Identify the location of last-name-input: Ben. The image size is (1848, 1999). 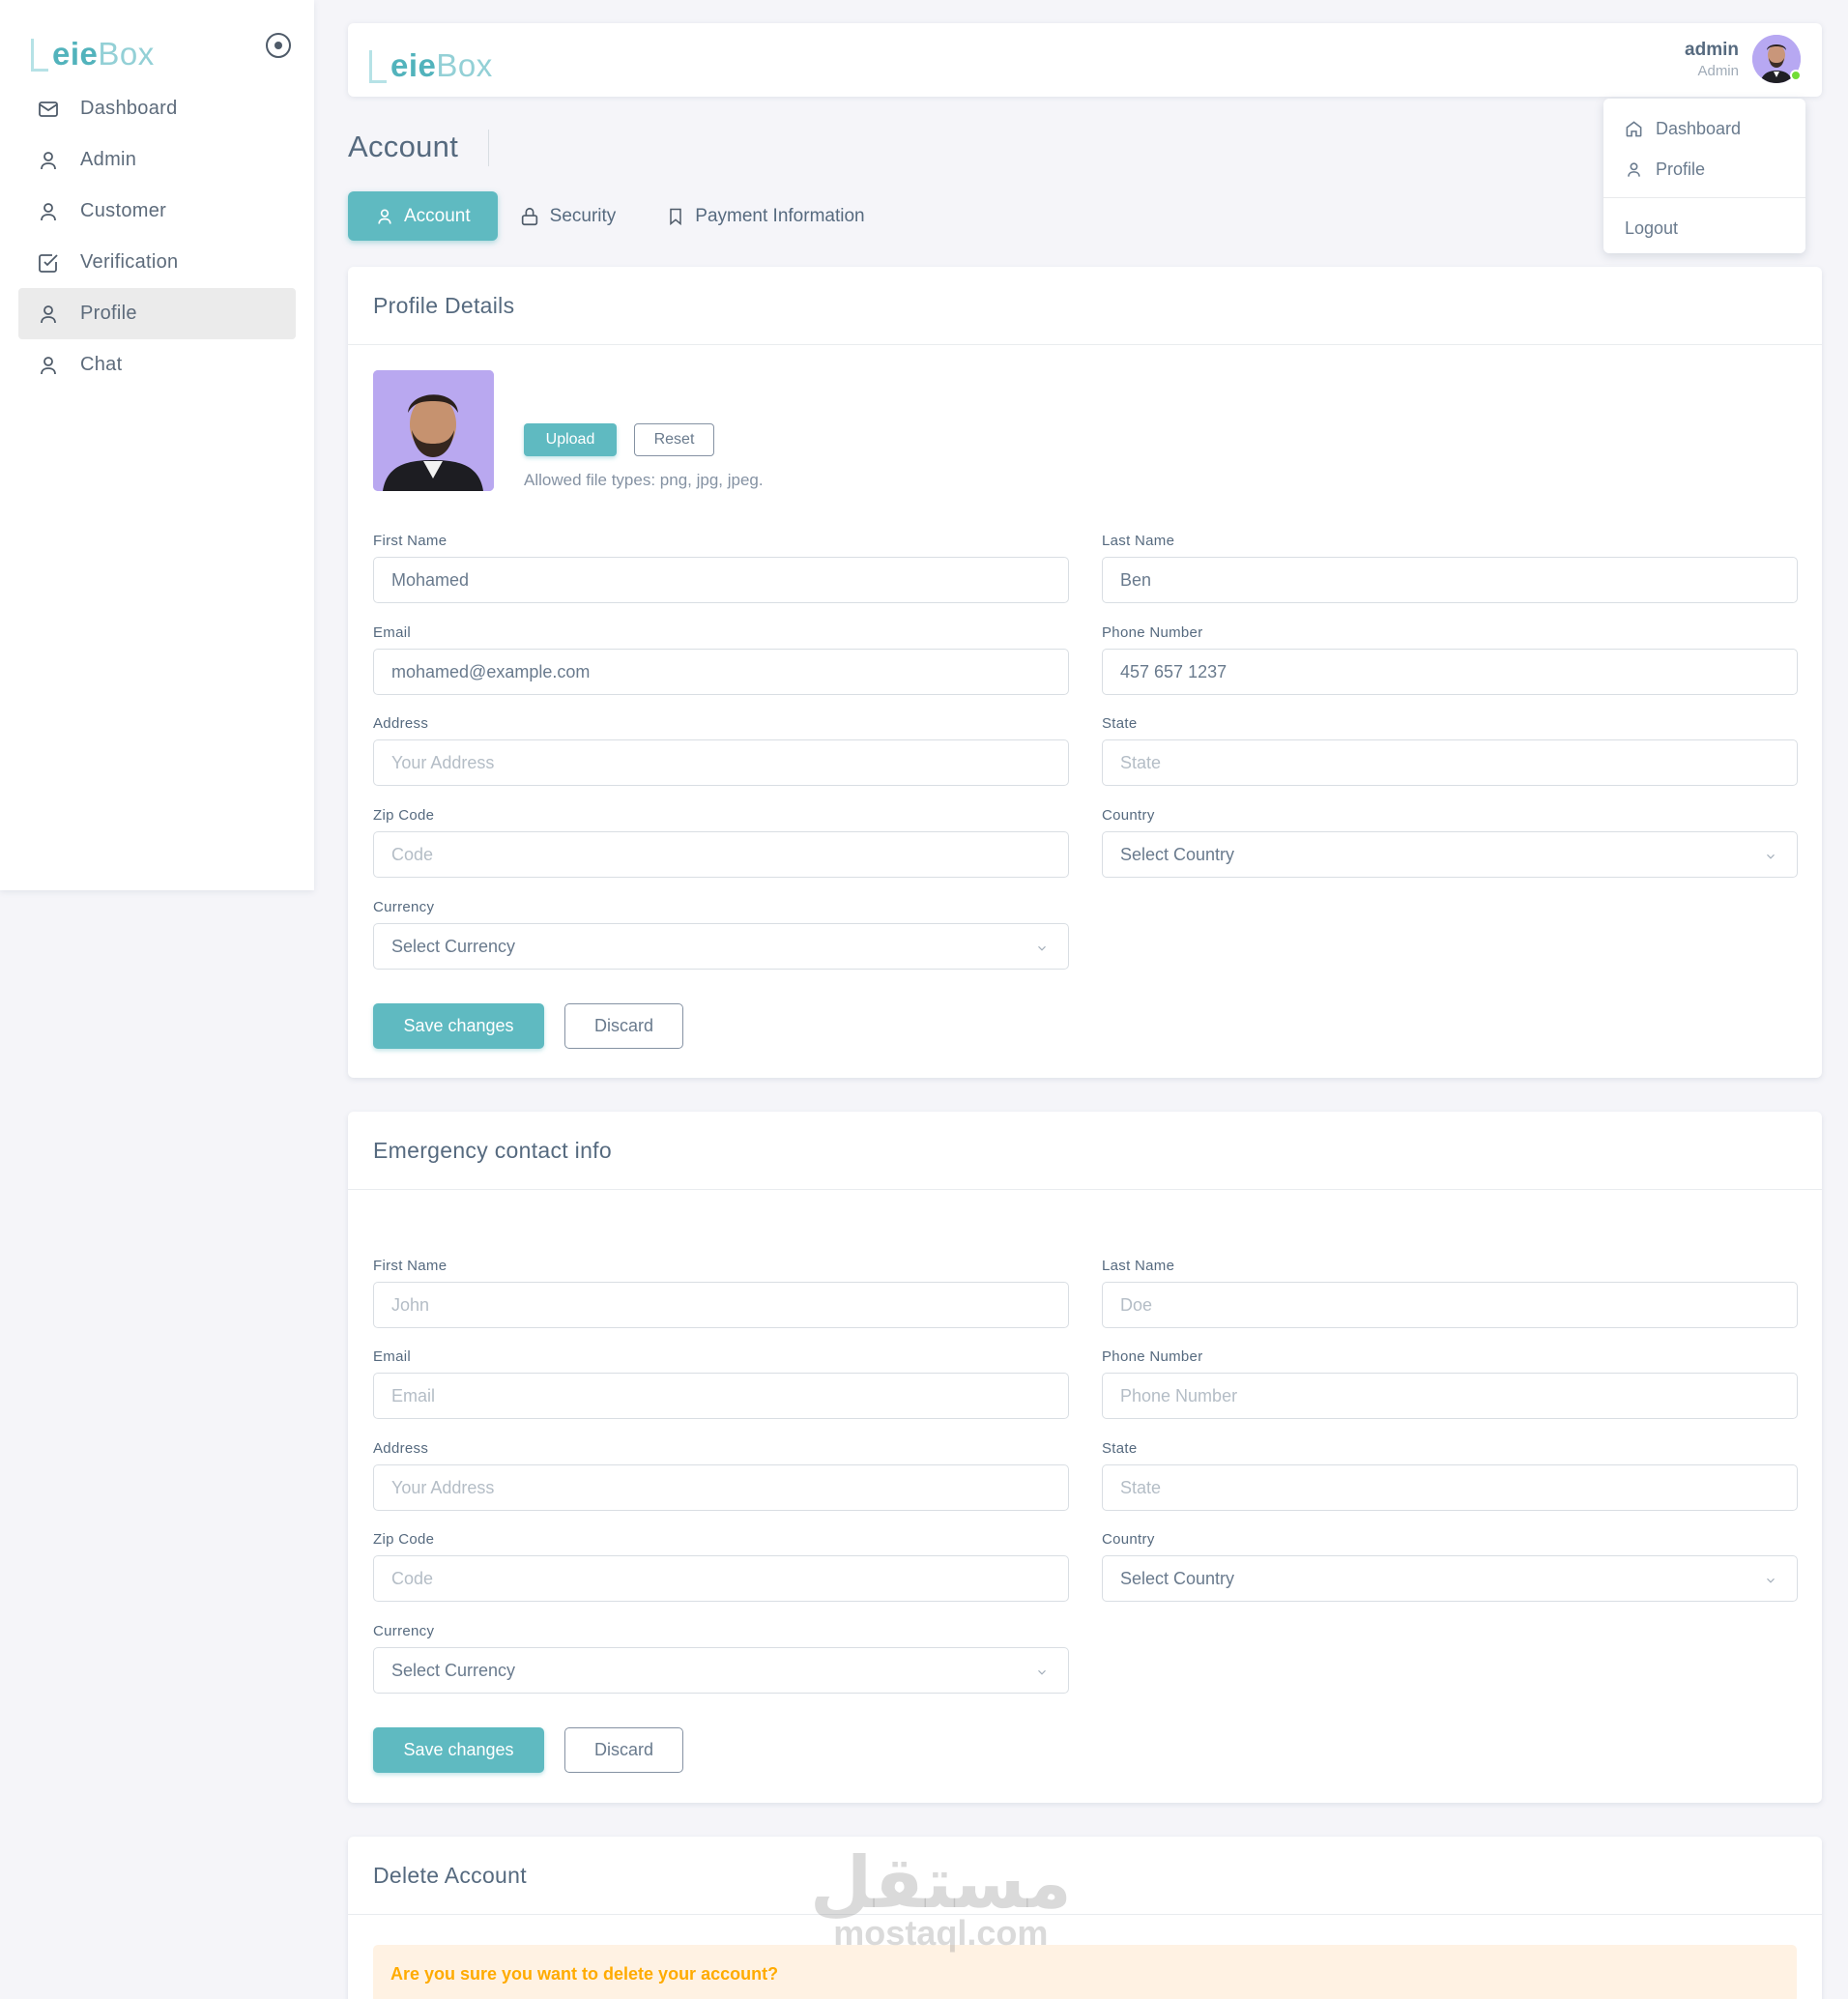
(1450, 580).